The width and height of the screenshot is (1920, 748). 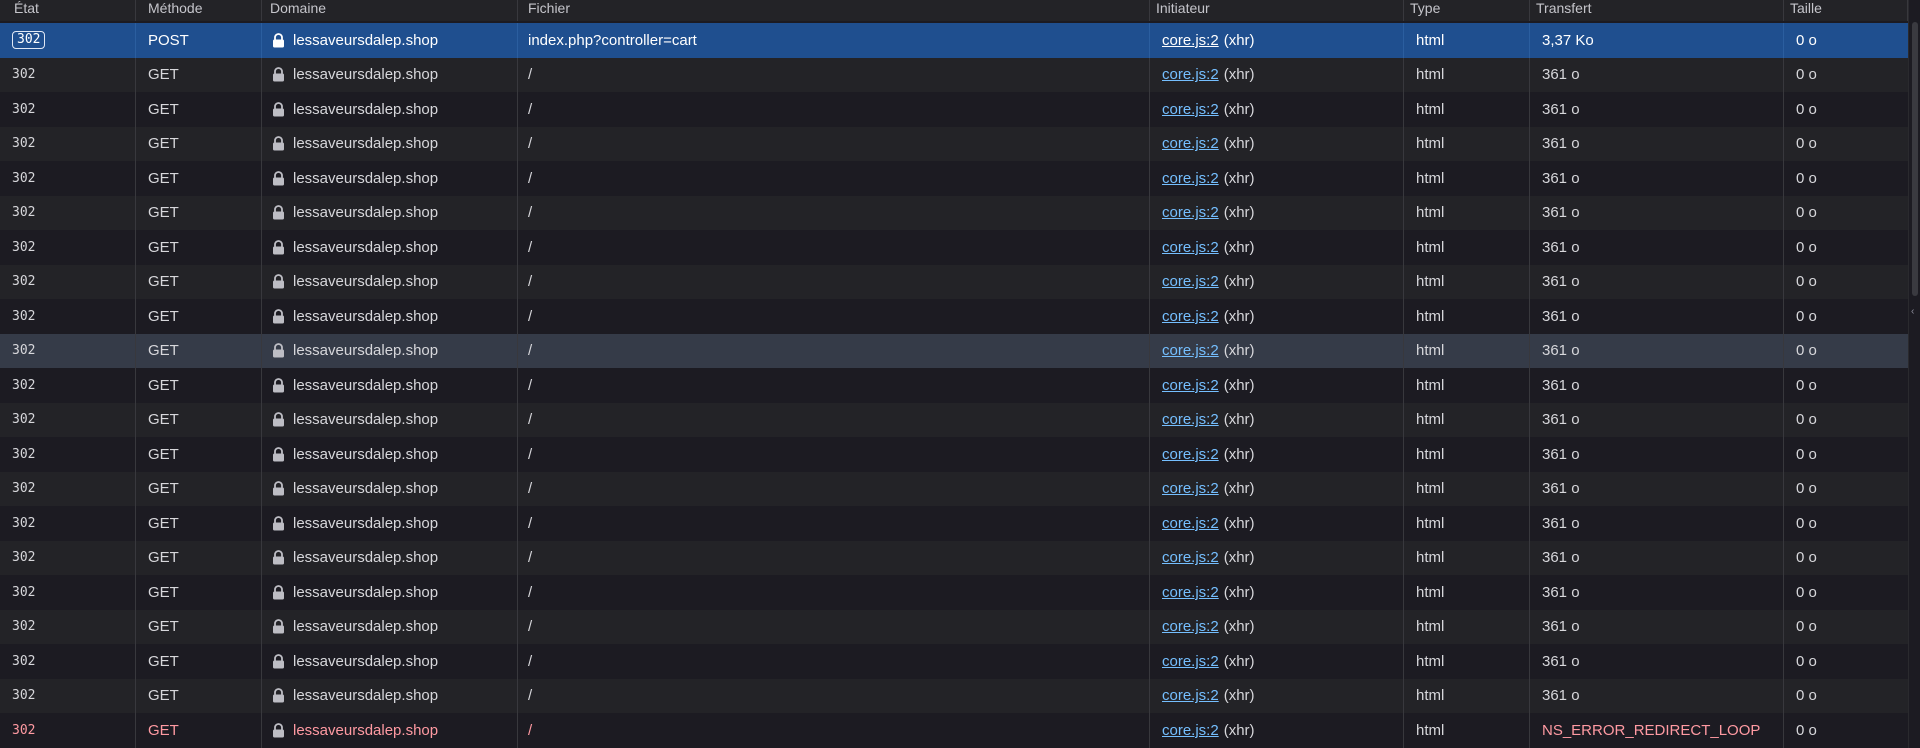 What do you see at coordinates (1915, 159) in the screenshot?
I see `scroll-thumb` at bounding box center [1915, 159].